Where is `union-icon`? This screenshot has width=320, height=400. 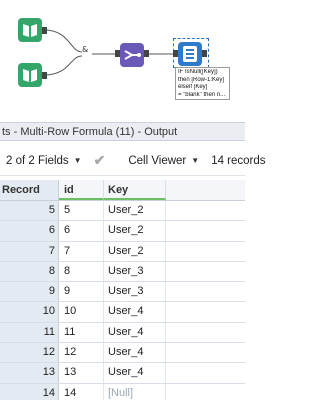 union-icon is located at coordinates (132, 55).